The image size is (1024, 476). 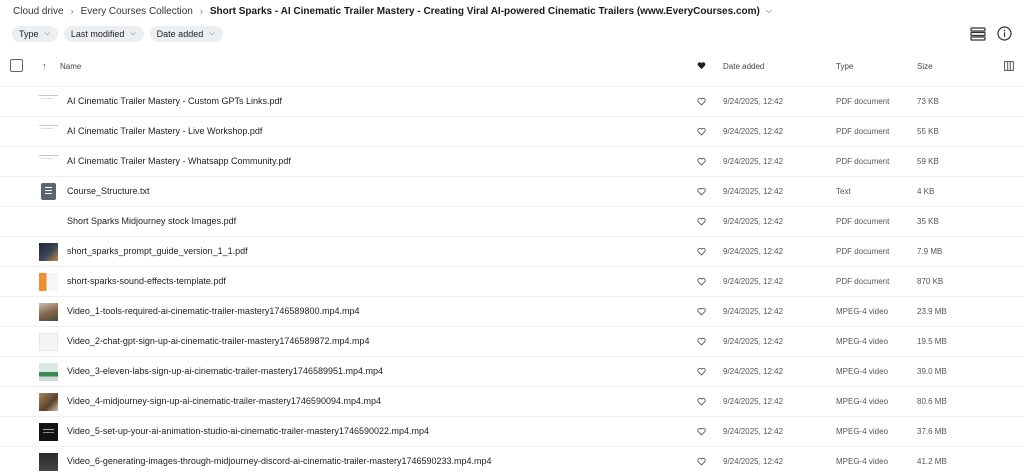 I want to click on select-all-checkbox, so click(x=16, y=65).